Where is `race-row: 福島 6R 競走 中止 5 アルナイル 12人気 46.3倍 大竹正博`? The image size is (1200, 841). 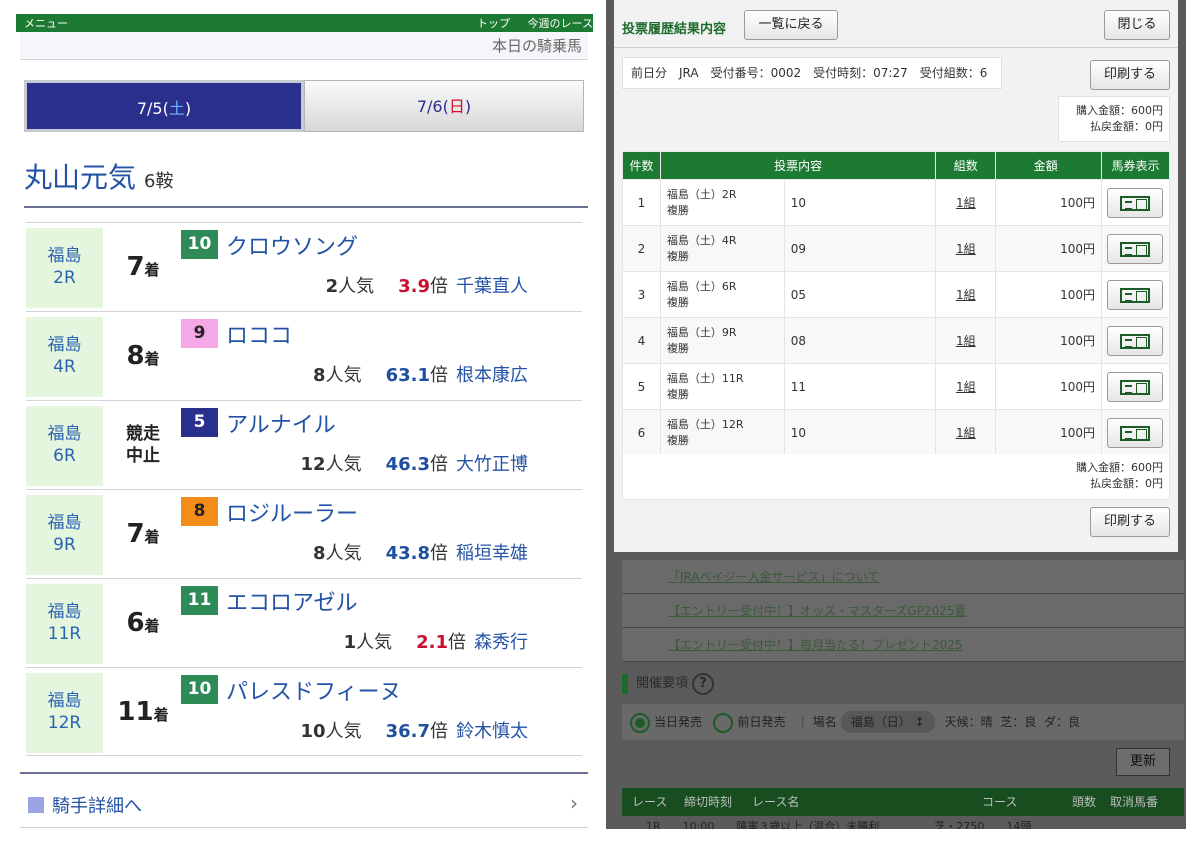 race-row: 福島 6R 競走 中止 5 アルナイル 12人気 46.3倍 大竹正博 is located at coordinates (304, 444).